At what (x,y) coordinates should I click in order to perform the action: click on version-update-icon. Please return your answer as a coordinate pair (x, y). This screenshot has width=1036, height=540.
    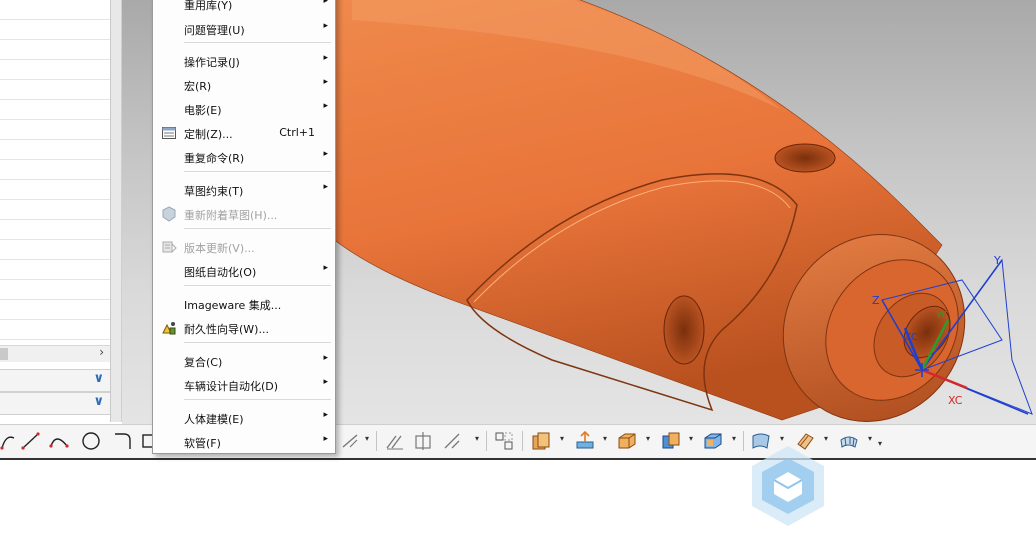
    Looking at the image, I should click on (169, 247).